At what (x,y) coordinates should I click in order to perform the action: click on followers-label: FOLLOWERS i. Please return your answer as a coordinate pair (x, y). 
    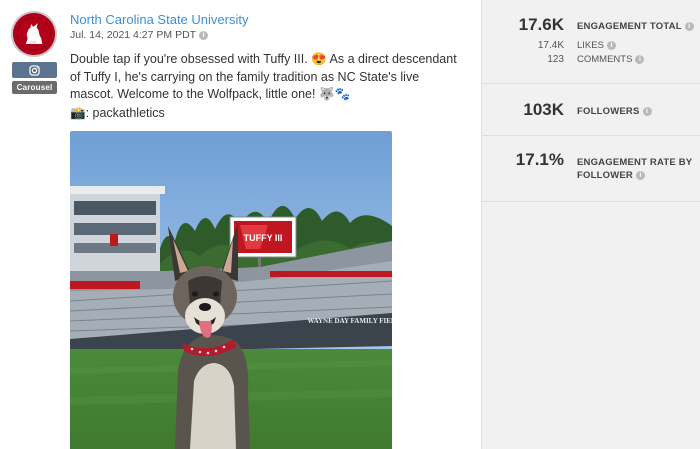
    Looking at the image, I should click on (614, 111).